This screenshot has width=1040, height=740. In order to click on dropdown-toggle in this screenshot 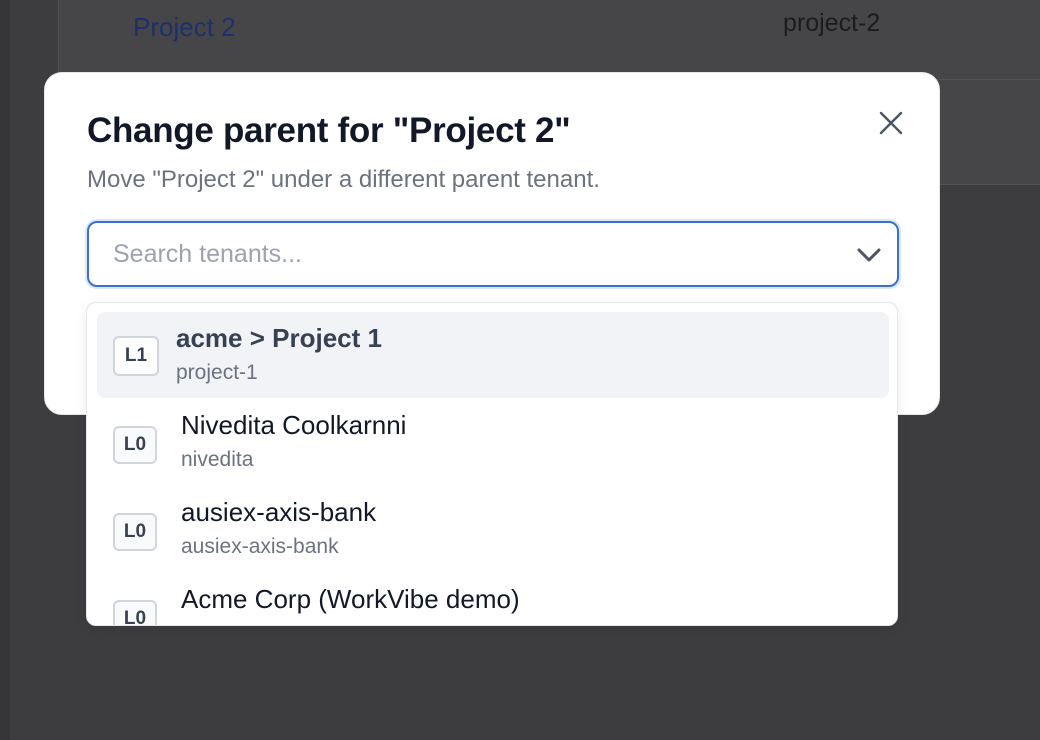, I will do `click(869, 255)`.